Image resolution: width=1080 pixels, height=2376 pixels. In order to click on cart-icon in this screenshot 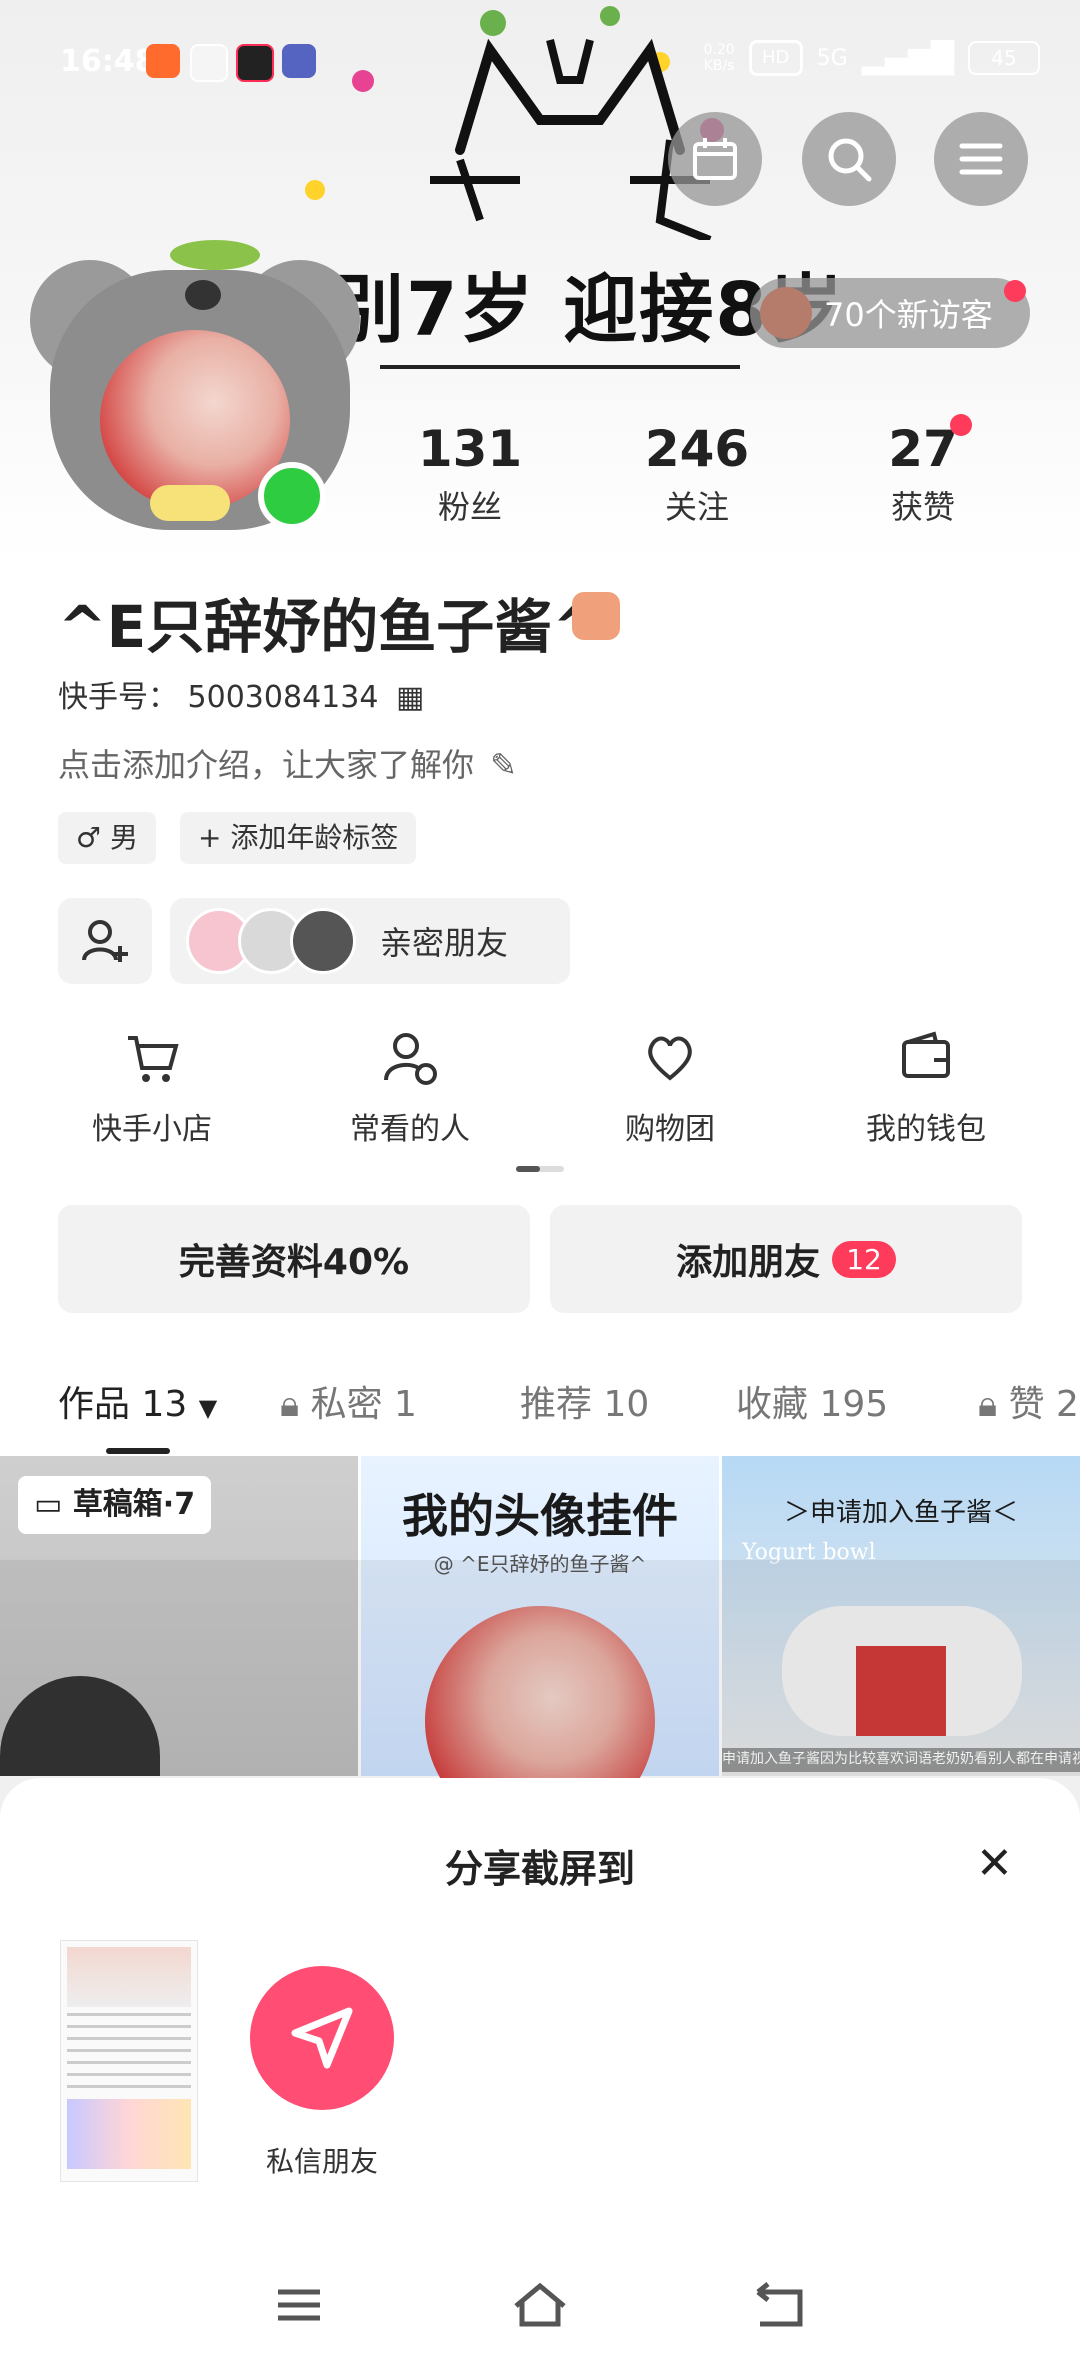, I will do `click(153, 1059)`.